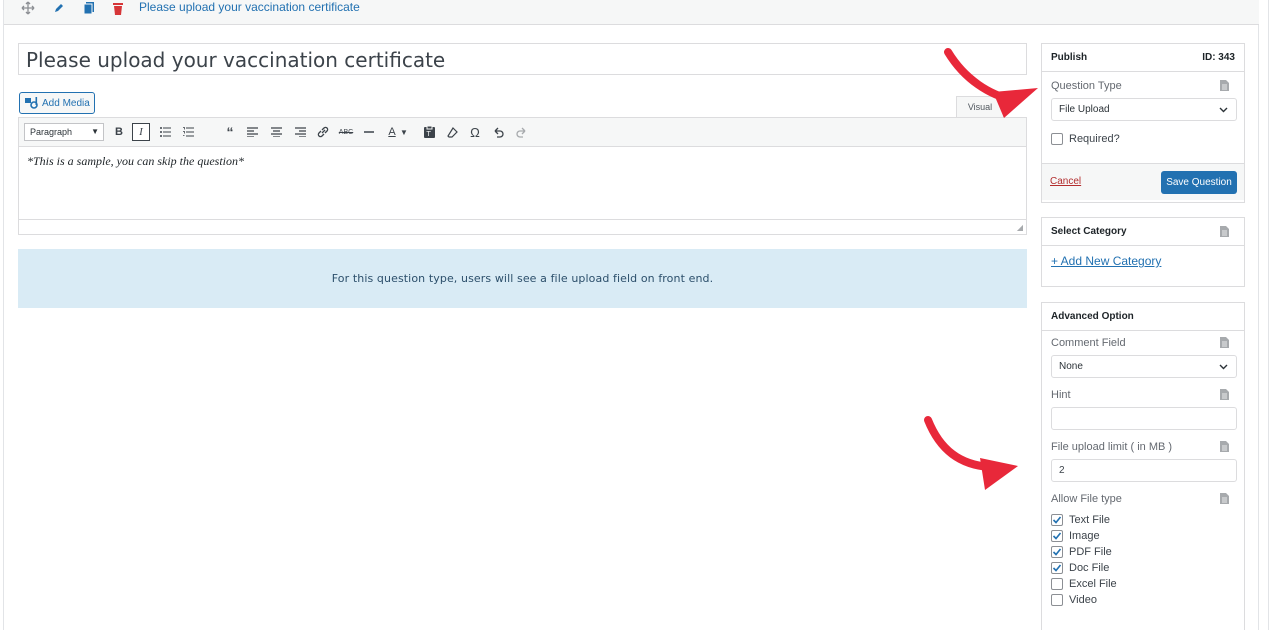 The height and width of the screenshot is (630, 1280). Describe the element at coordinates (1143, 600) in the screenshot. I see `file-type-item: Video` at that location.